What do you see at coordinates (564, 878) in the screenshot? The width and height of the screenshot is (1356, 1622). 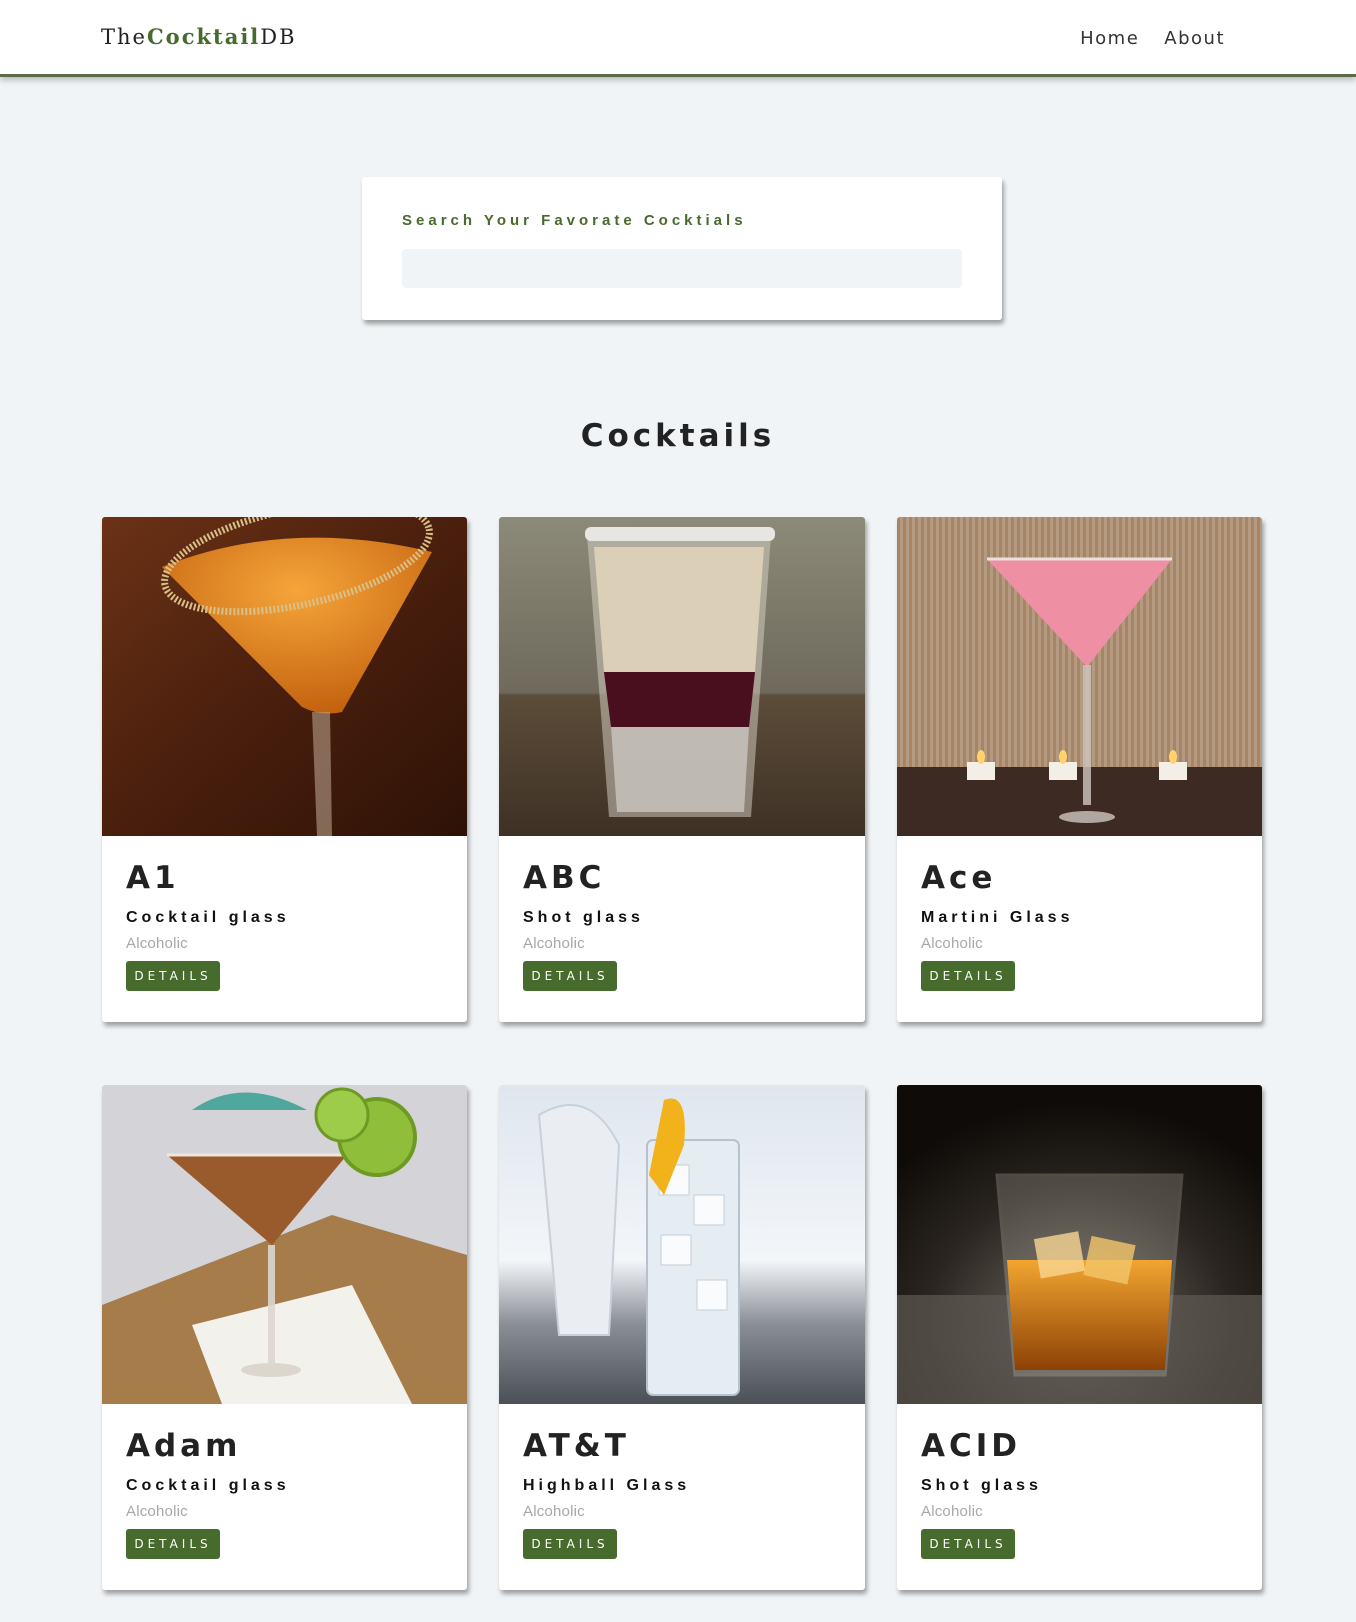 I see `cocktail-name: ABC` at bounding box center [564, 878].